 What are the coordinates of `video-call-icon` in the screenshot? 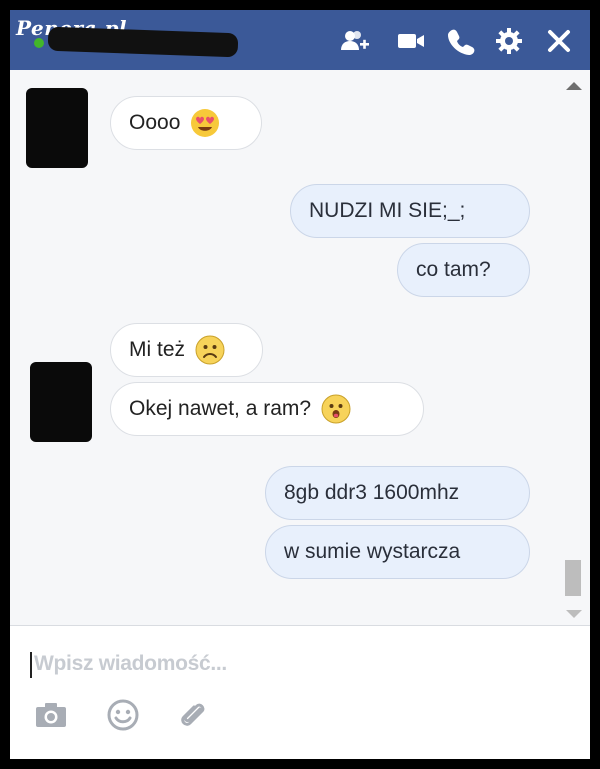 It's located at (411, 41).